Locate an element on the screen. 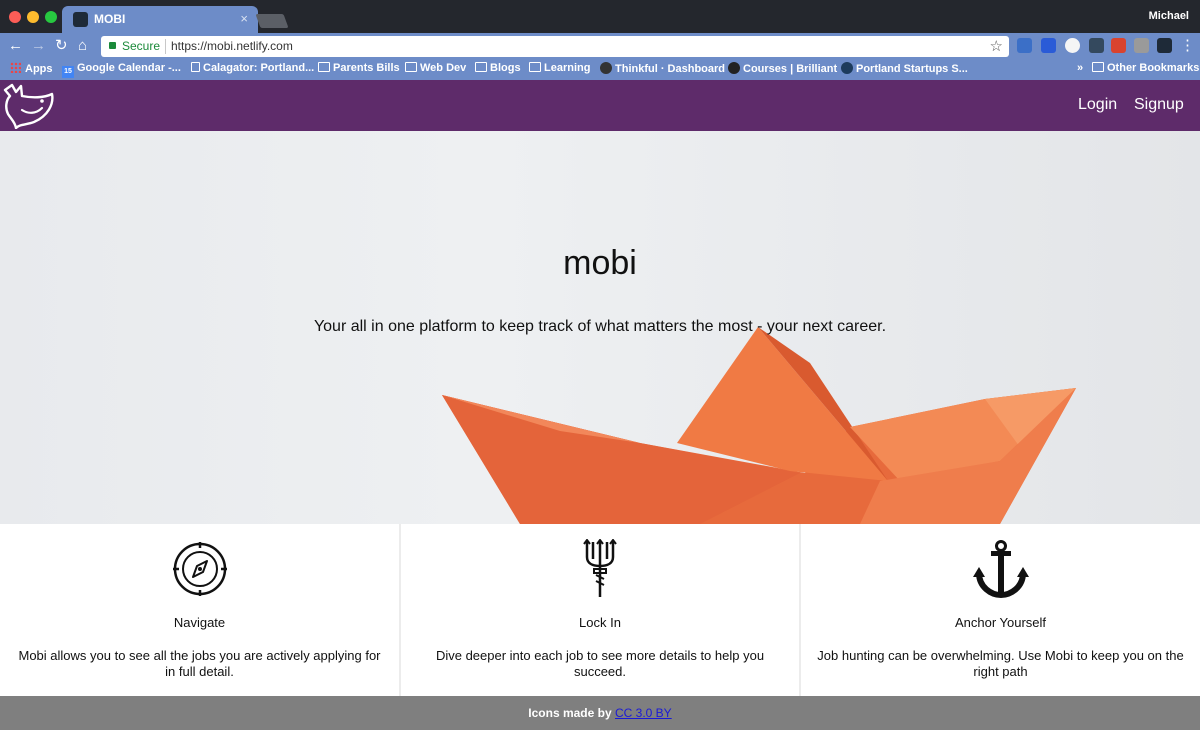 This screenshot has height=750, width=1200. feature-title: Lock In is located at coordinates (600, 622).